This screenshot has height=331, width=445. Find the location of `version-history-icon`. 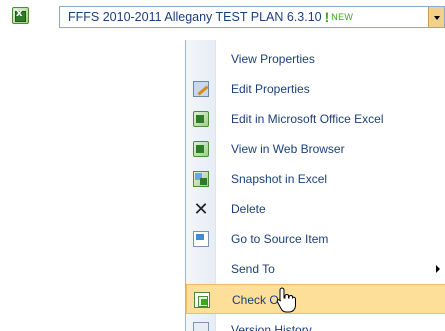

version-history-icon is located at coordinates (201, 326).